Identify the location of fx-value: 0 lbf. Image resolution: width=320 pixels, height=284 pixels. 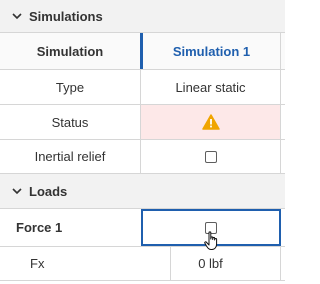
(211, 263).